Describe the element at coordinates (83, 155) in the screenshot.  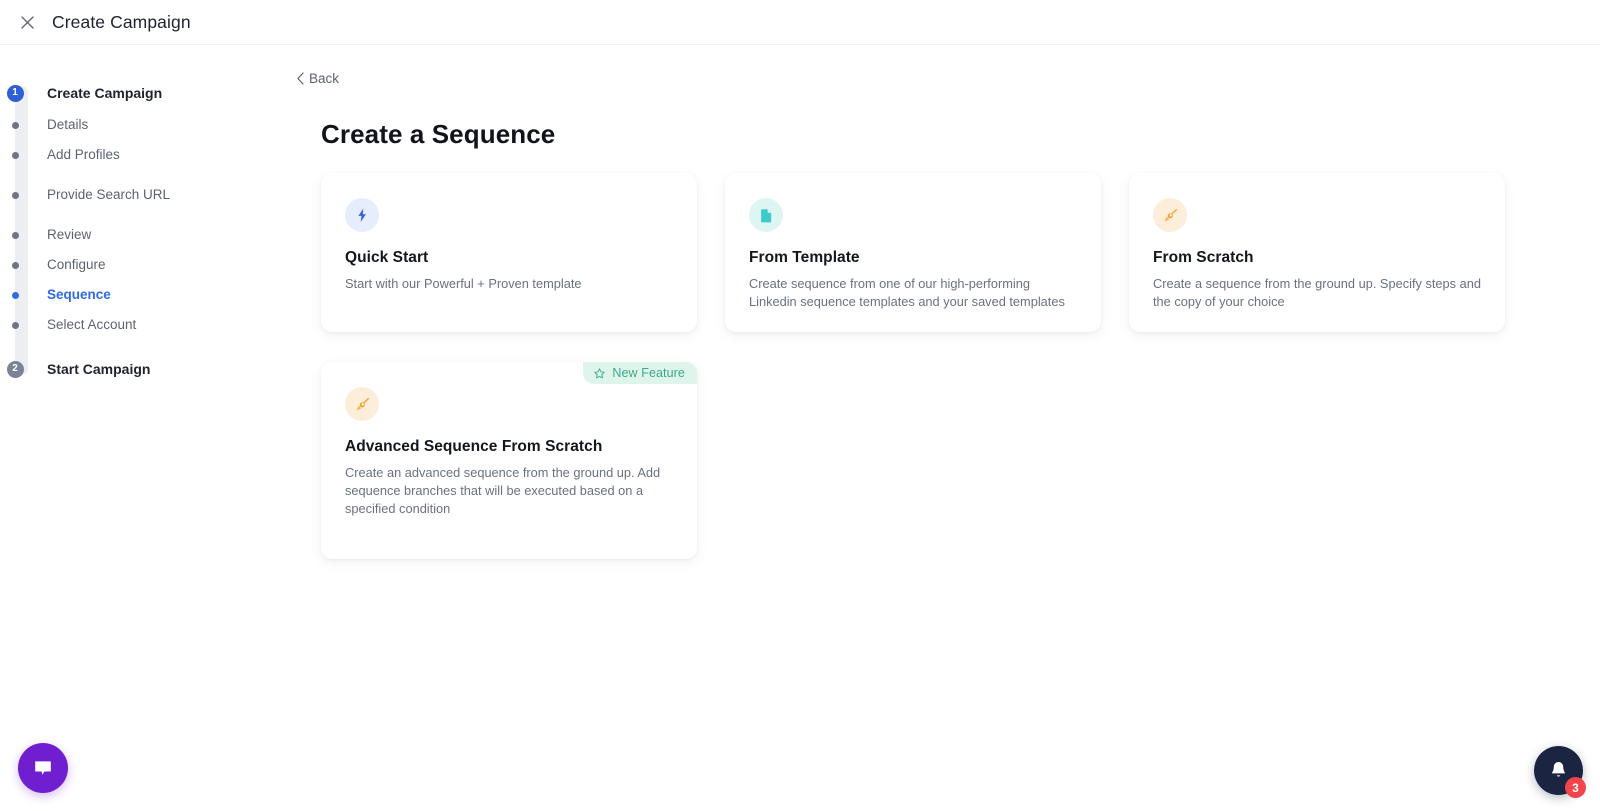
I see `sidebar-item-label: Add Profiles` at that location.